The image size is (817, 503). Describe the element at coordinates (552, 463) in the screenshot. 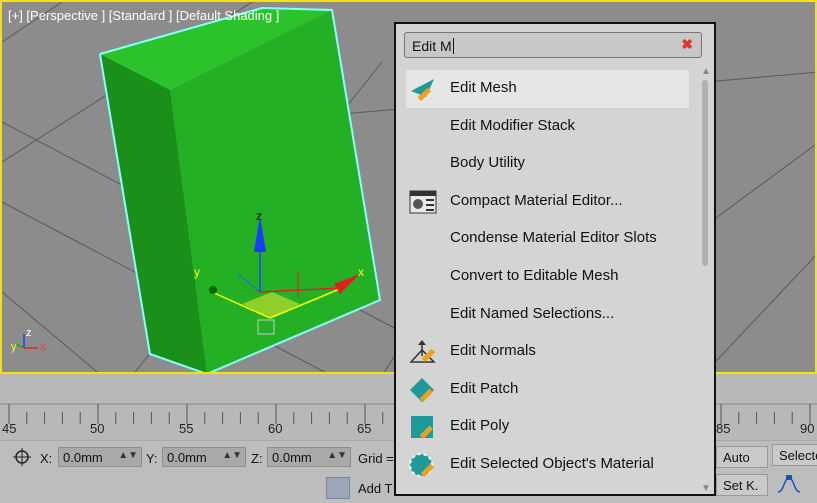

I see `list-item-label: Edit Selected Object's Material` at that location.